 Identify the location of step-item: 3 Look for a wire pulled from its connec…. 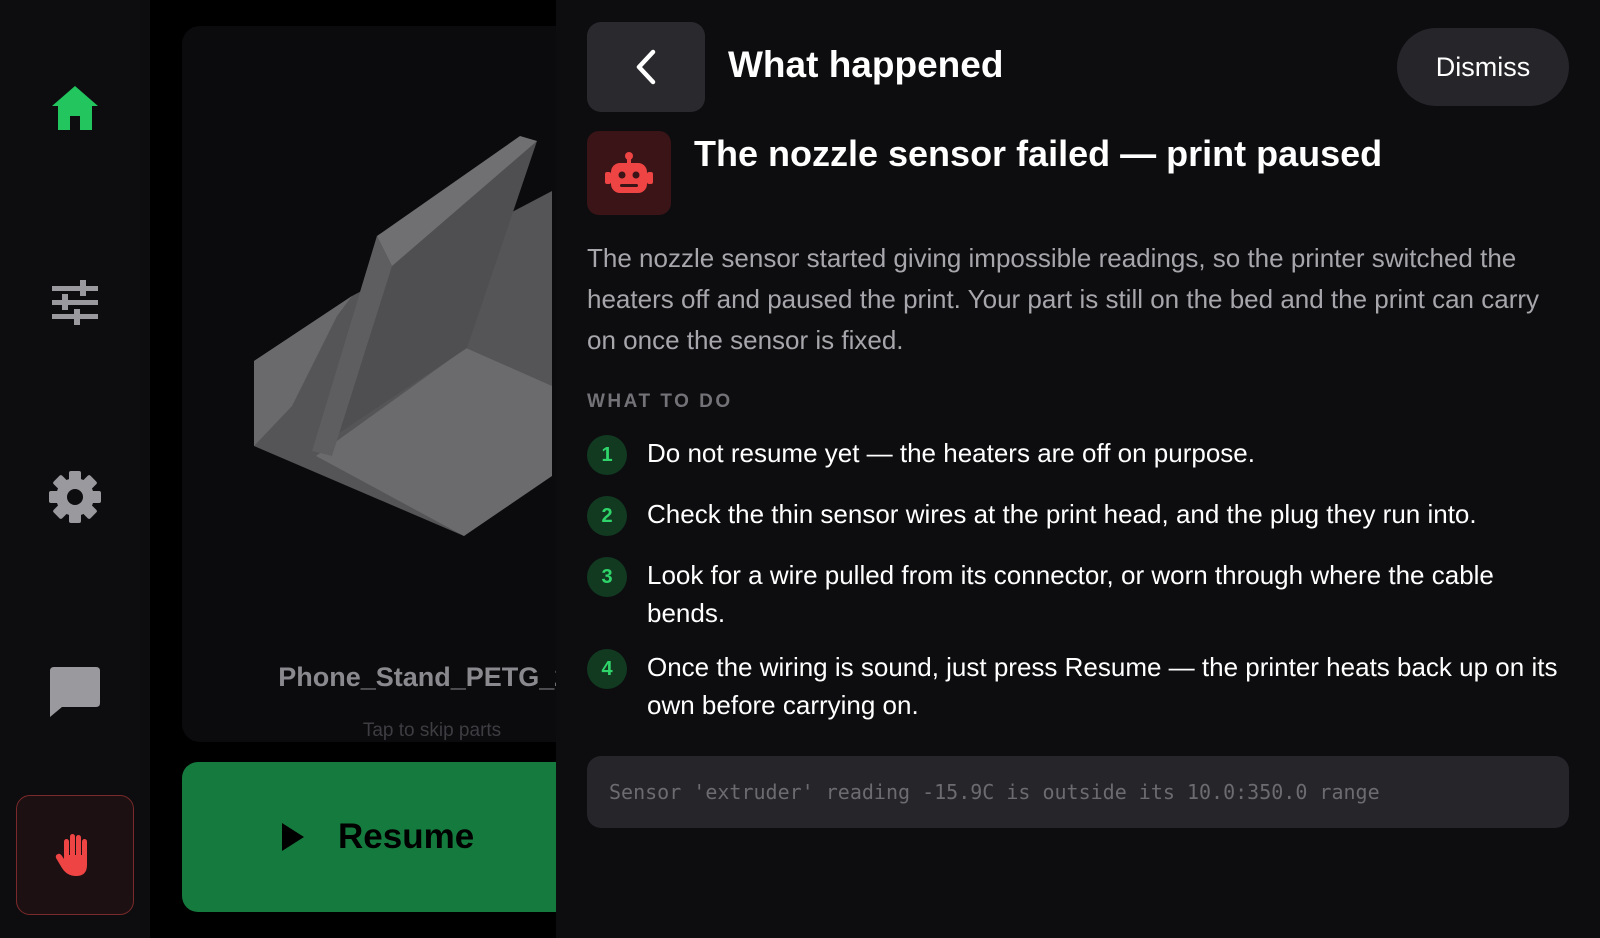
(1077, 594).